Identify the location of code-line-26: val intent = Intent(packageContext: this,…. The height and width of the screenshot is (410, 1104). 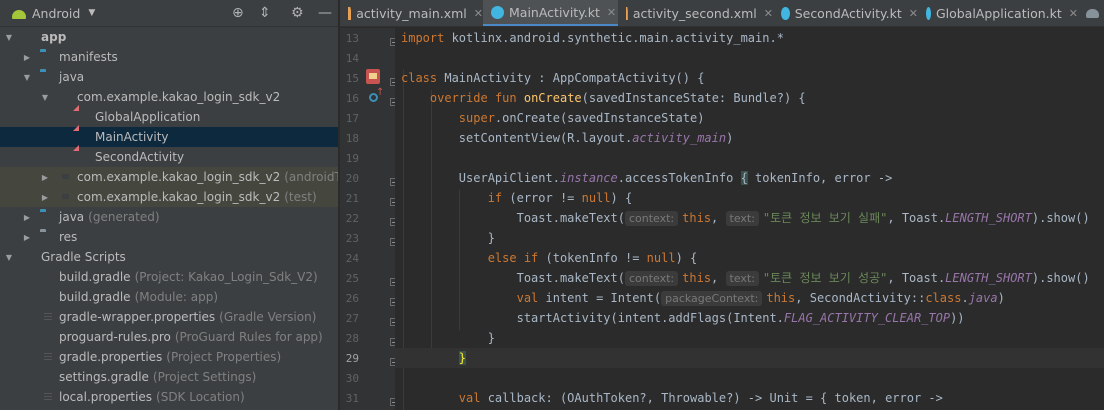
(749, 298).